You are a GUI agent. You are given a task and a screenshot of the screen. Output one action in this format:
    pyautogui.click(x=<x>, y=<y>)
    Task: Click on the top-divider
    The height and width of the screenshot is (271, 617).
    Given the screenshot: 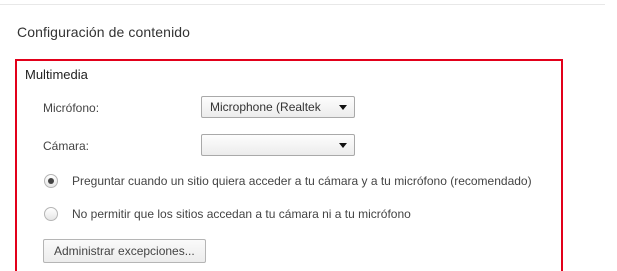 What is the action you would take?
    pyautogui.click(x=302, y=4)
    